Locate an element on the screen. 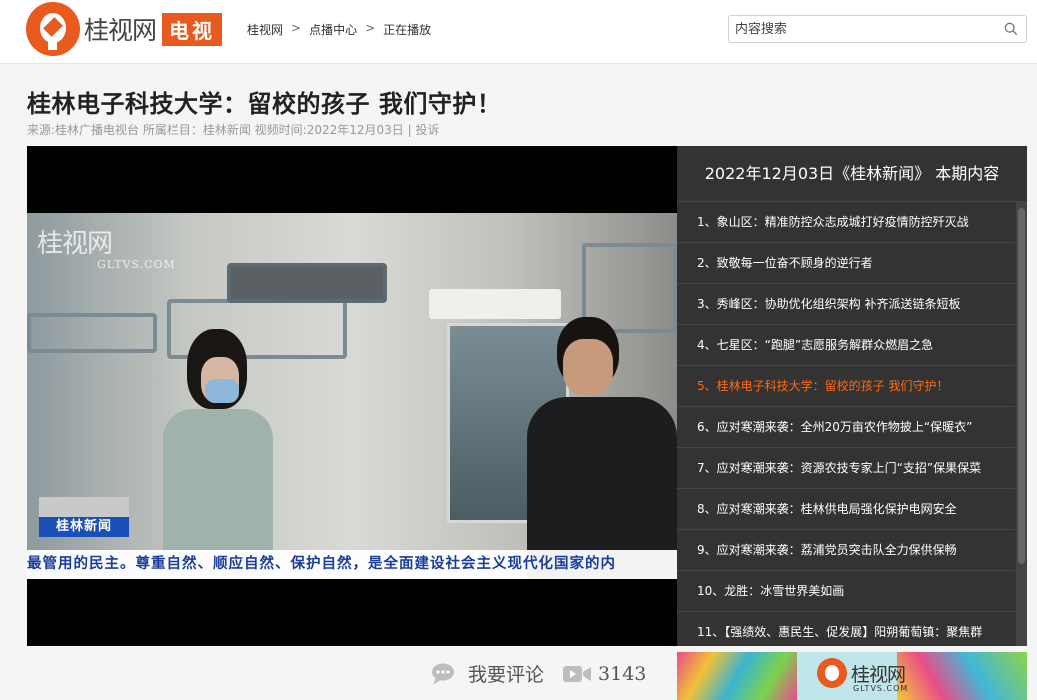  breadcrumb: 桂视网 > 点播中心 > 正在播放 is located at coordinates (339, 29).